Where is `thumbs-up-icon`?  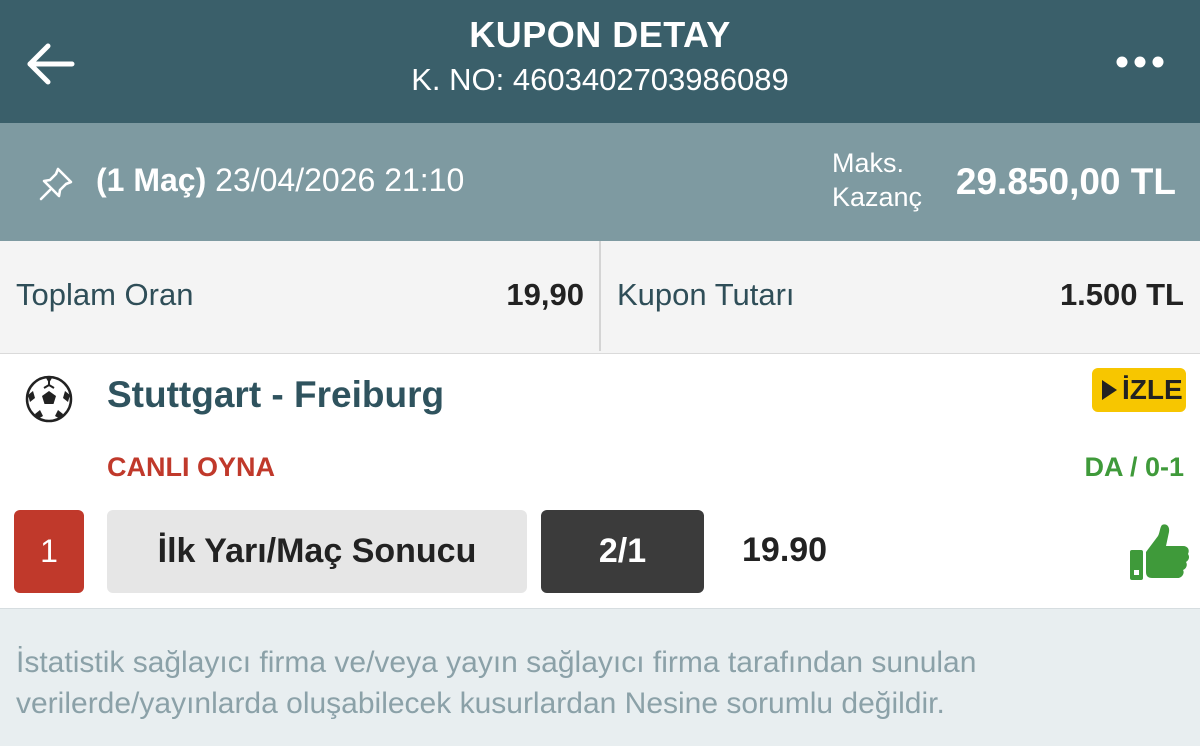 thumbs-up-icon is located at coordinates (1160, 552).